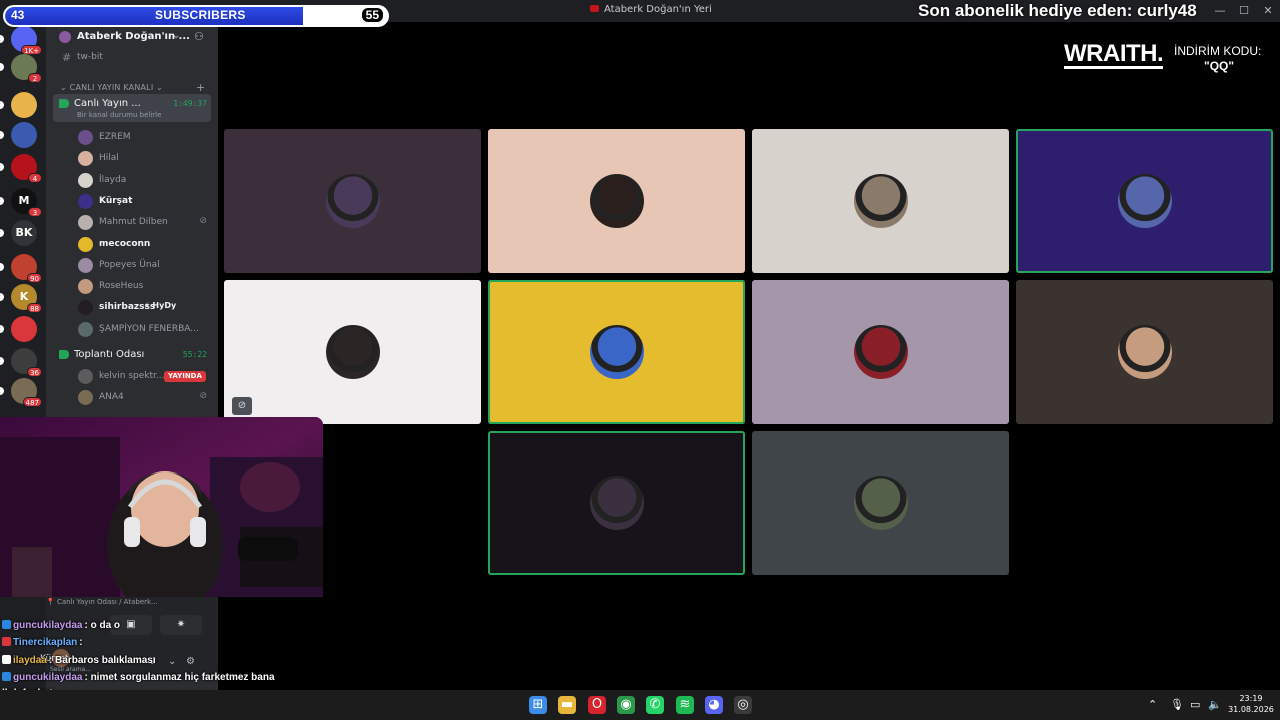 Image resolution: width=1280 pixels, height=720 pixels. Describe the element at coordinates (145, 244) in the screenshot. I see `voice-member: mecoconn` at that location.